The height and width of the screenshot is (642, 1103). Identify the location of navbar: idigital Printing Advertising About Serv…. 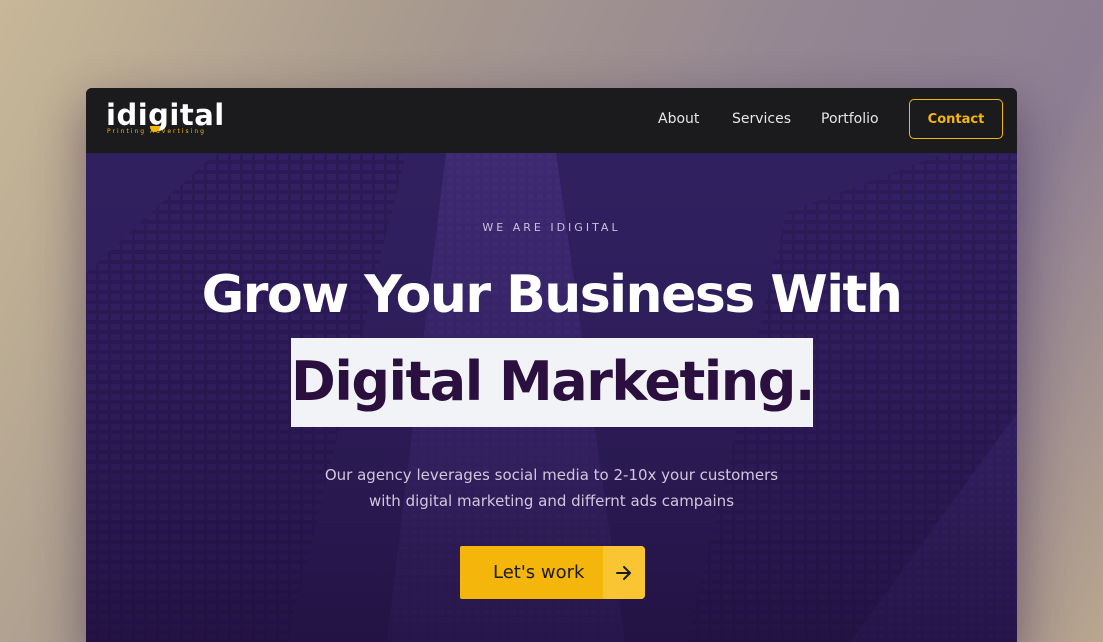
(551, 120).